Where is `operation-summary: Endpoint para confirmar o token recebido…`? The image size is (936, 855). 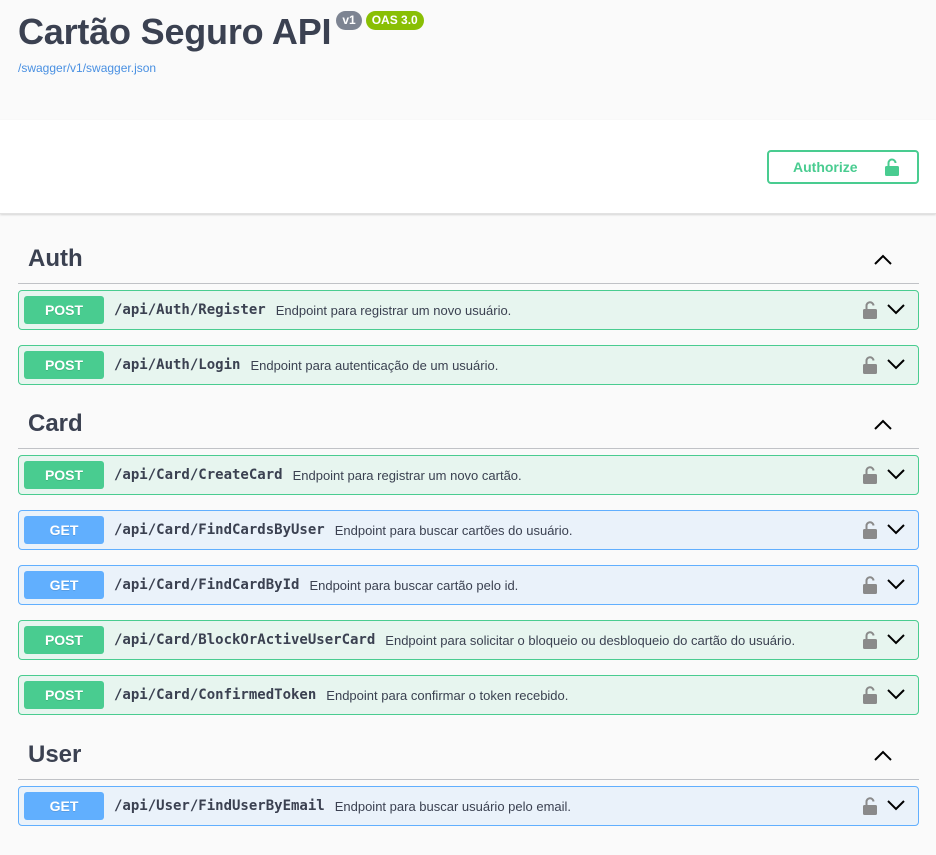
operation-summary: Endpoint para confirmar o token recebido… is located at coordinates (447, 695).